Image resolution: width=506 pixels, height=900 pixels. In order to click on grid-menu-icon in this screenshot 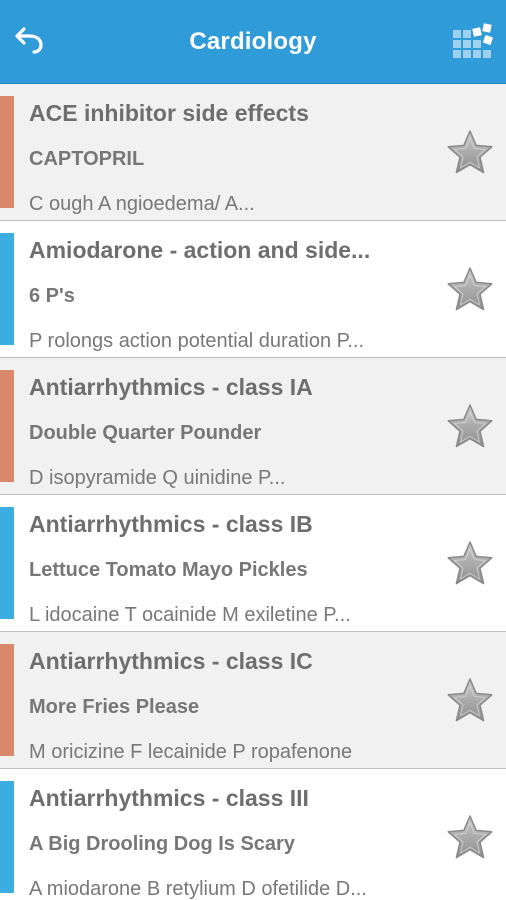, I will do `click(473, 45)`.